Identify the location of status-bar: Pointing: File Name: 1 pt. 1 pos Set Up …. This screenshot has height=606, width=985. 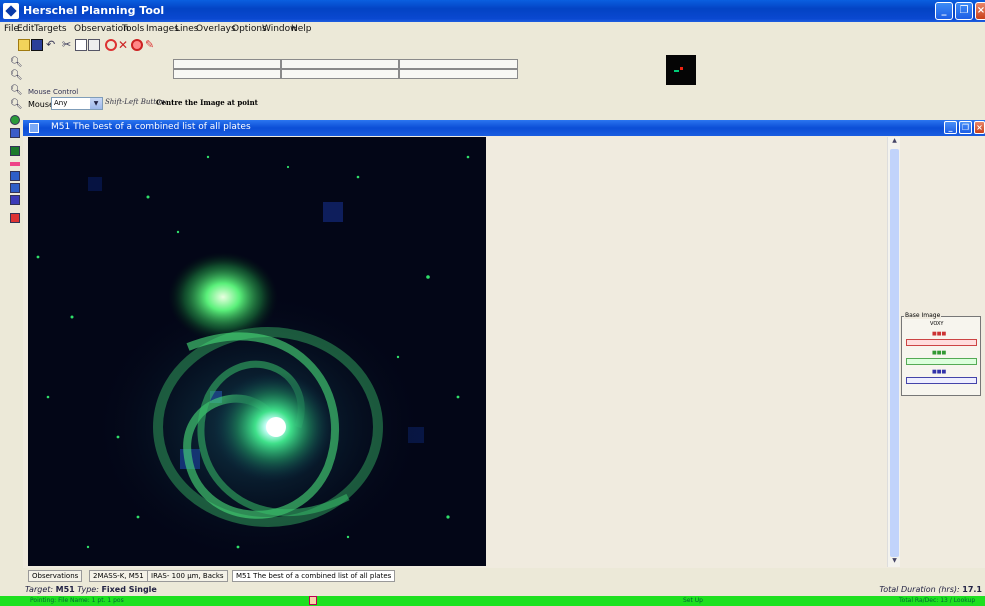
(492, 601).